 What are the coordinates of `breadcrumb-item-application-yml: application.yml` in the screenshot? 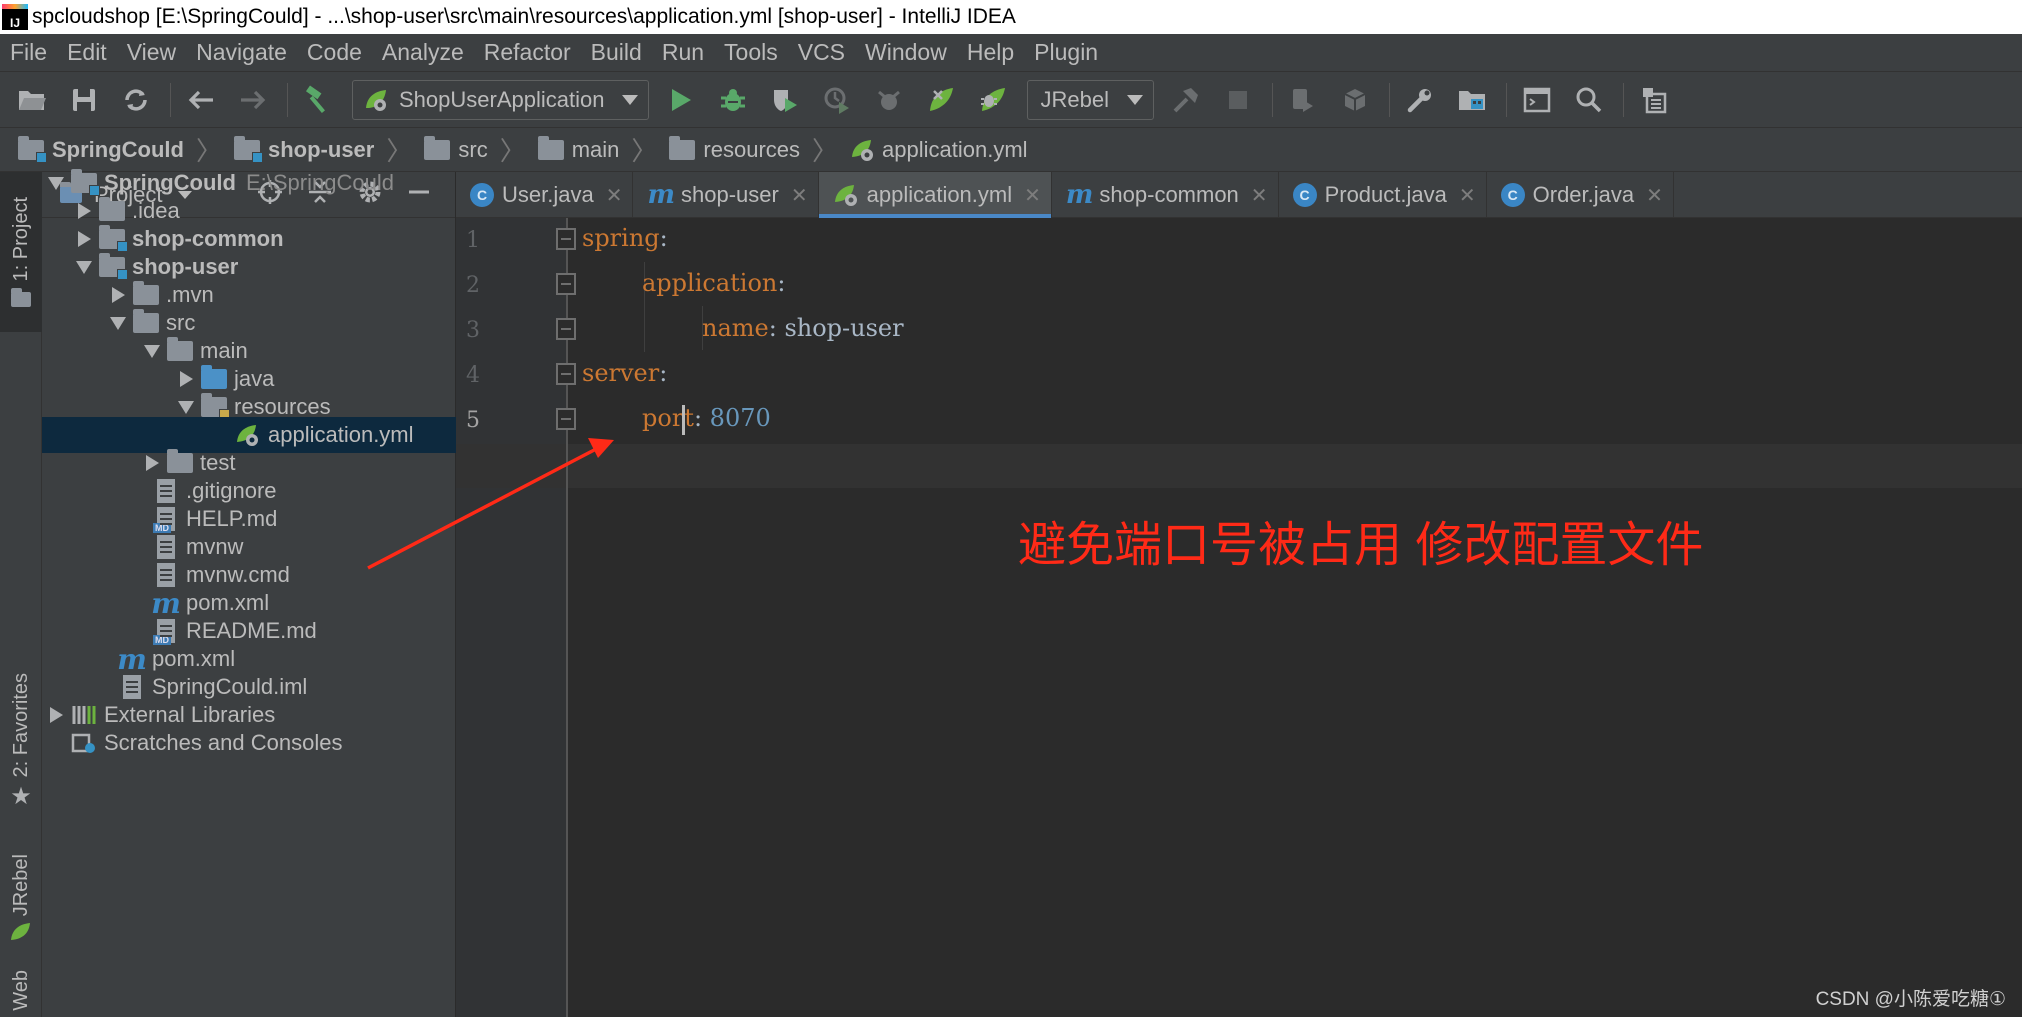 It's located at (939, 150).